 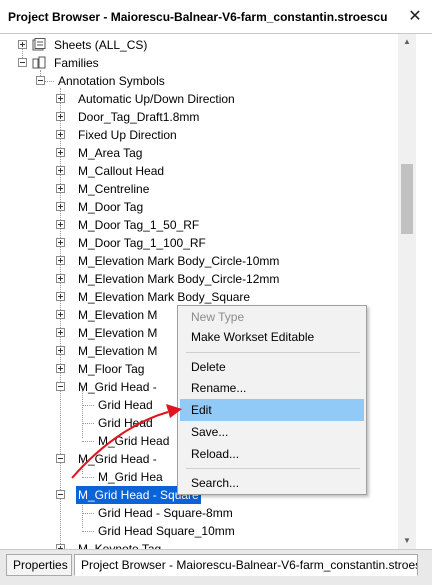 I want to click on tree-label: M_Door Tag_1_100_RF, so click(x=142, y=243).